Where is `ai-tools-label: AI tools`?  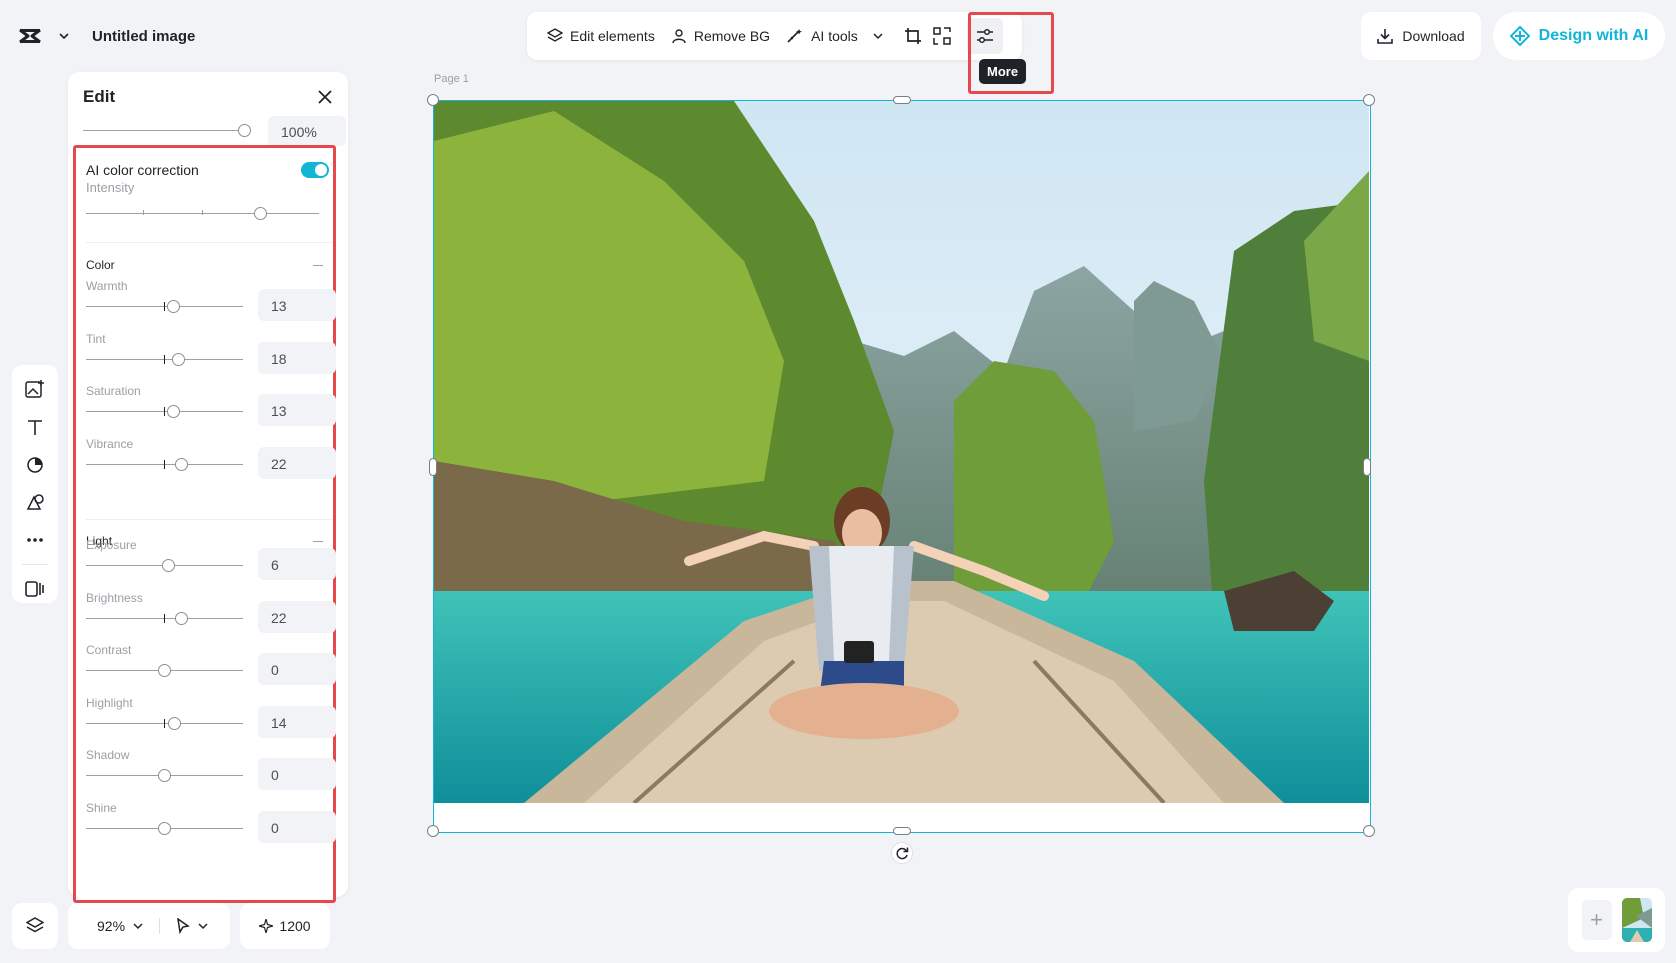
ai-tools-label: AI tools is located at coordinates (834, 36).